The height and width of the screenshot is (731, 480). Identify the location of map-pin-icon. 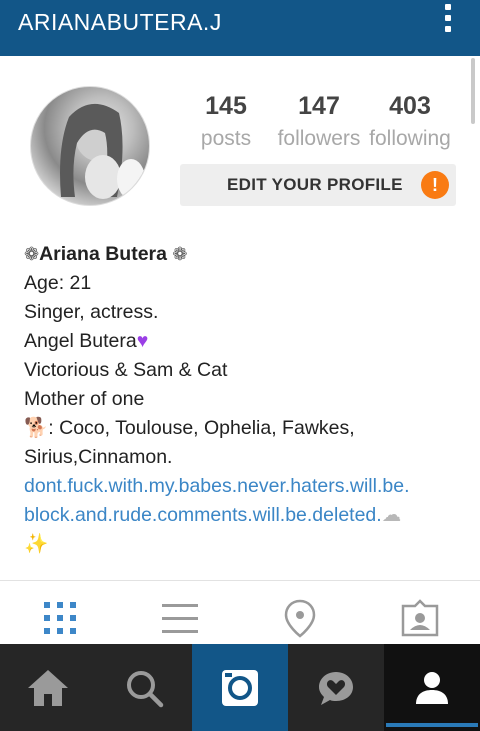
(300, 618).